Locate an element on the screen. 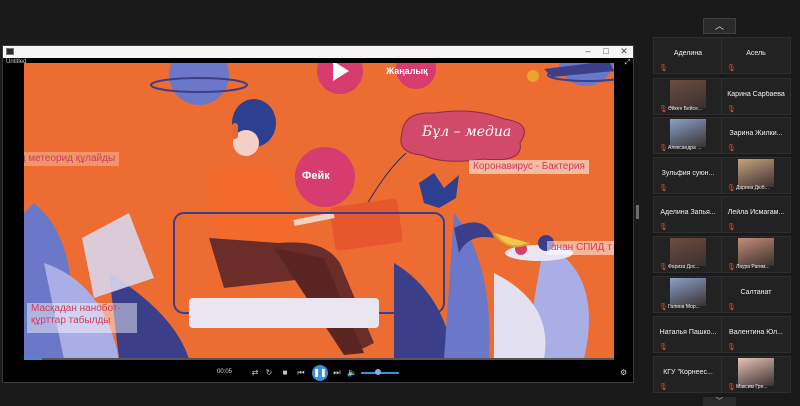 The height and width of the screenshot is (406, 800). participant-tile: Карина Сарбаева 🎙 is located at coordinates (756, 96).